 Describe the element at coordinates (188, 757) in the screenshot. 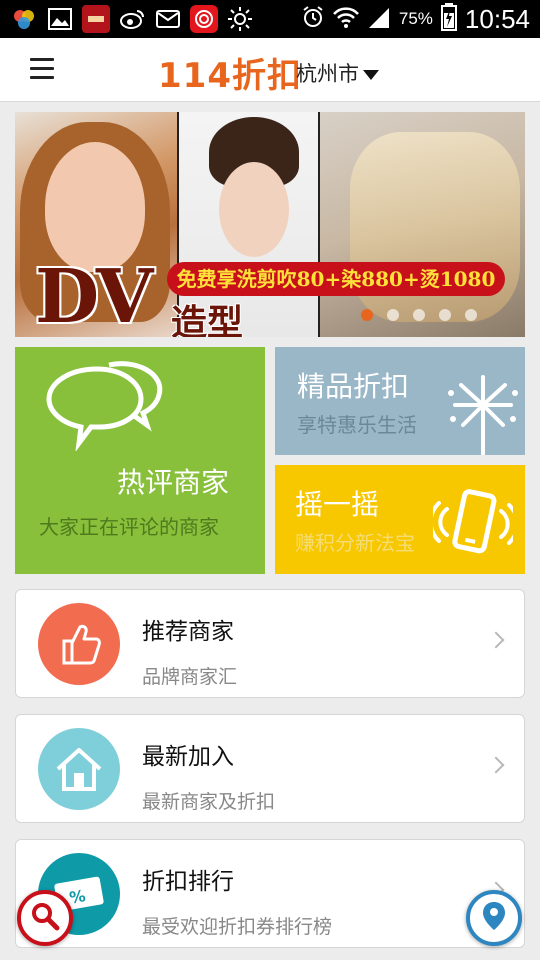

I see `list-item-title: 最新加入` at that location.